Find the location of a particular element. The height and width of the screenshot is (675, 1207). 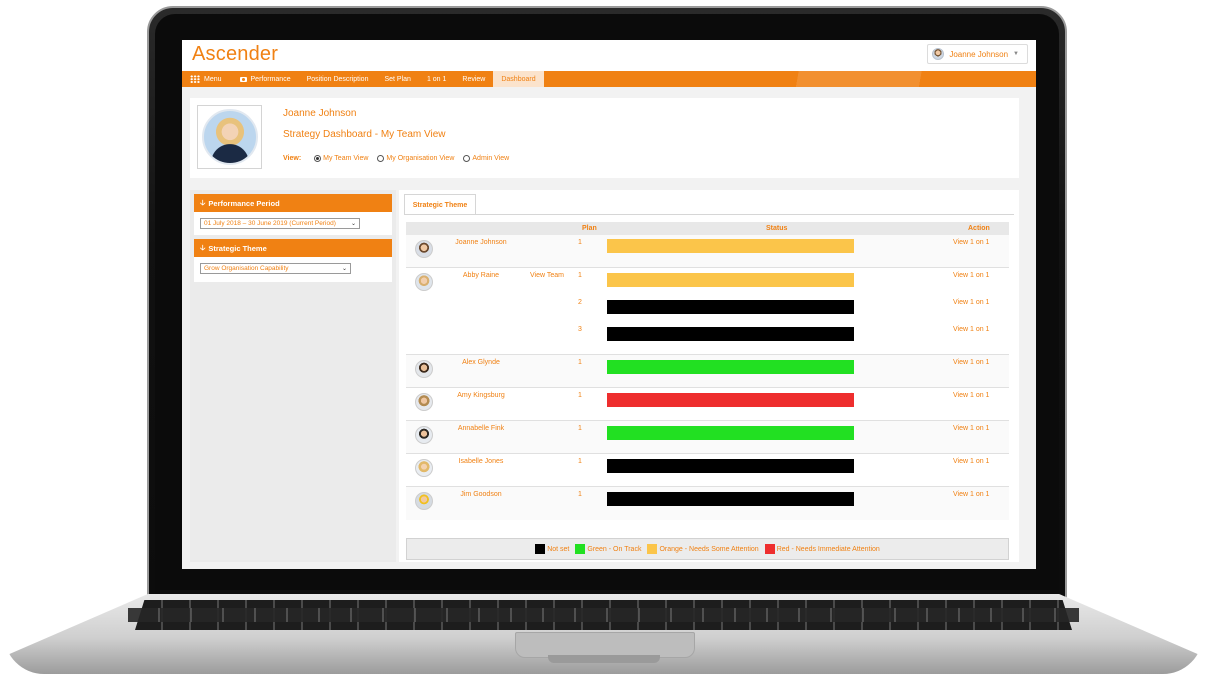

view-admin-label: Admin View is located at coordinates (491, 158).